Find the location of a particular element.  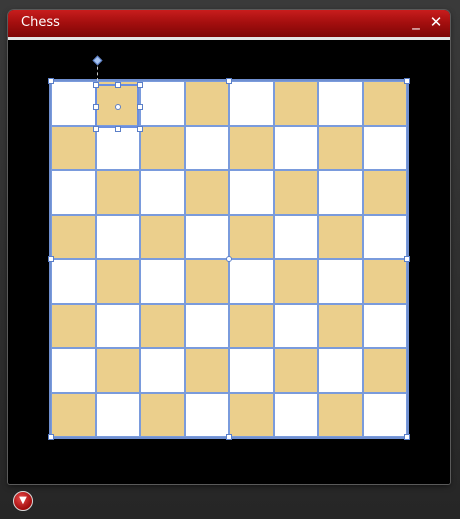

rotate-handle is located at coordinates (97, 60).